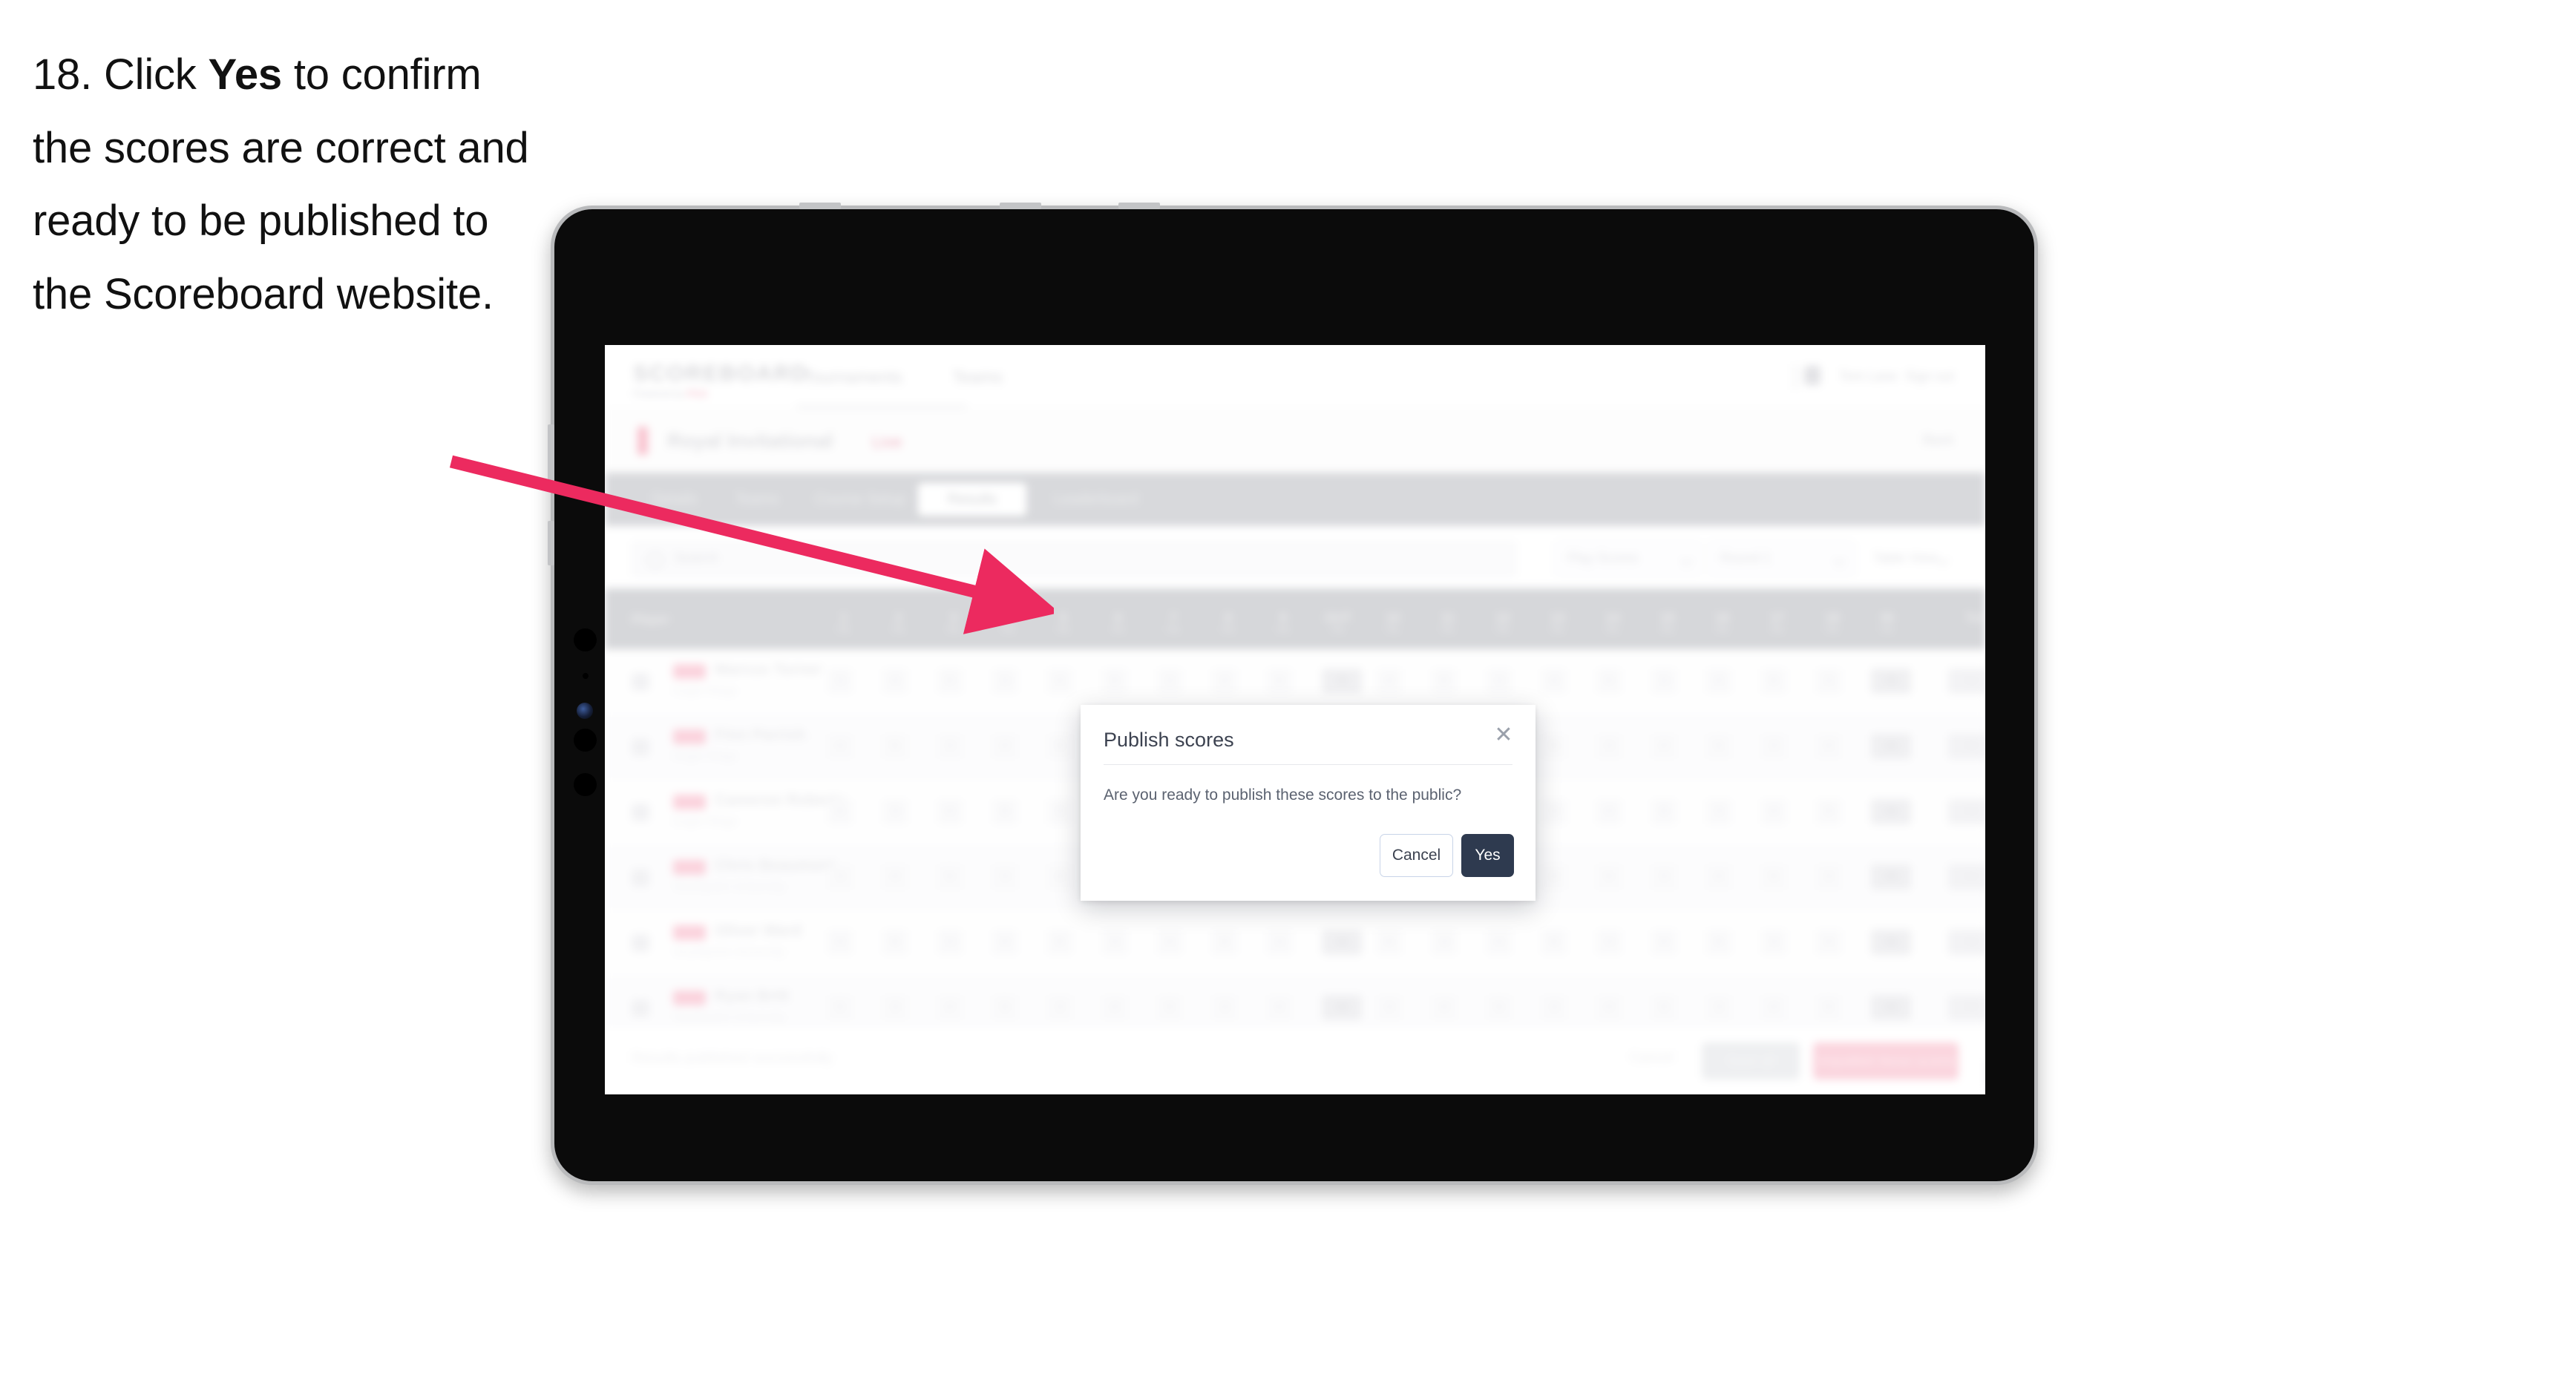 The width and height of the screenshot is (2576, 1386). What do you see at coordinates (1074, 559) in the screenshot?
I see `search-input: Search` at bounding box center [1074, 559].